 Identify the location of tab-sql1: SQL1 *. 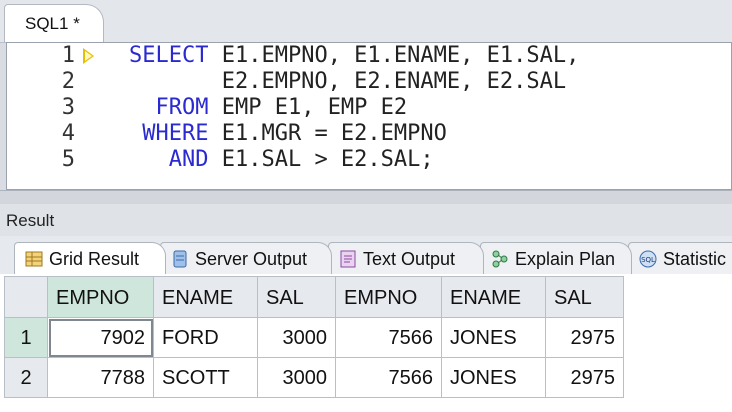
(54, 23).